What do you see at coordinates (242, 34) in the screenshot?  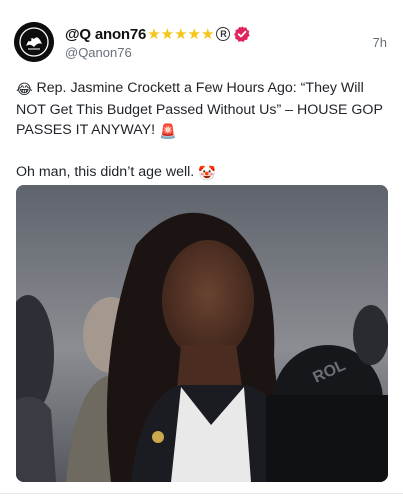 I see `verified-badge-icon` at bounding box center [242, 34].